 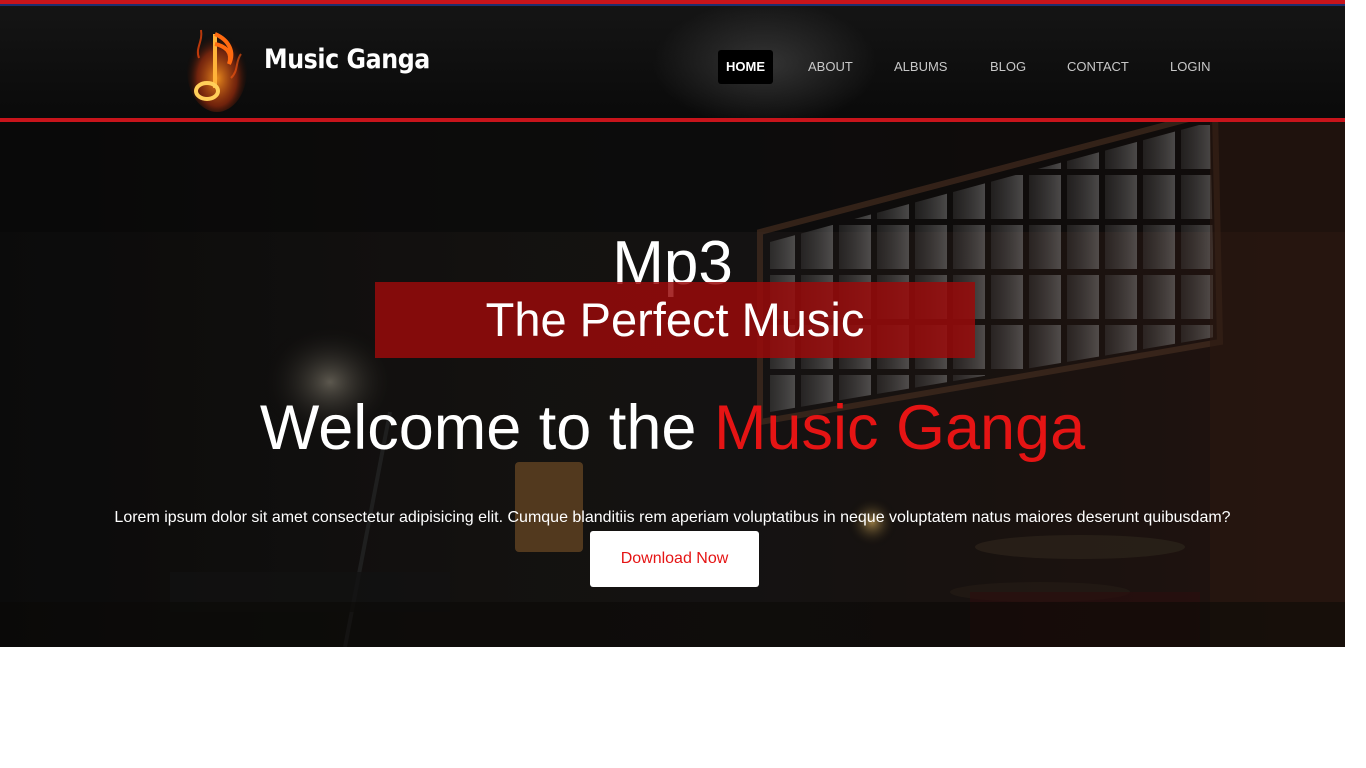 I want to click on tagline-text: The Perfect Music, so click(x=675, y=319).